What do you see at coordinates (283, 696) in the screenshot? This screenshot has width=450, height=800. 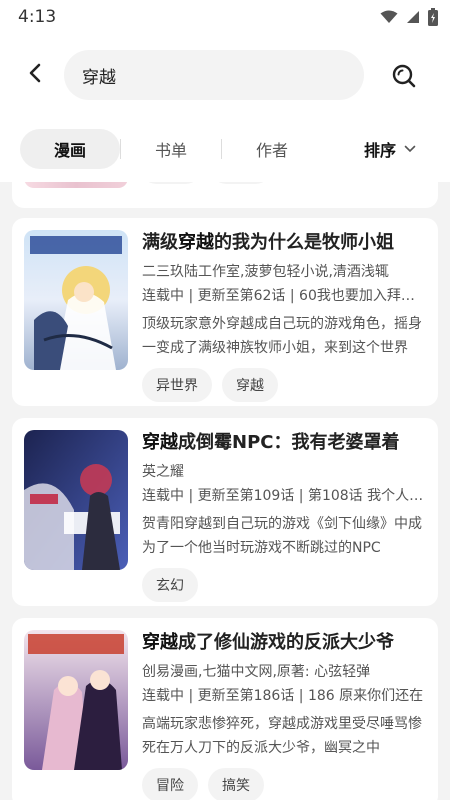 I see `result-status: 连载中 | 更新至第186话 | 186 原来你们还在` at bounding box center [283, 696].